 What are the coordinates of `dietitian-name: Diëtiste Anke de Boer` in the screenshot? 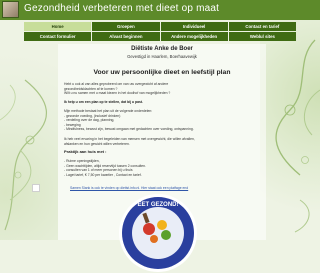 It's located at (162, 49).